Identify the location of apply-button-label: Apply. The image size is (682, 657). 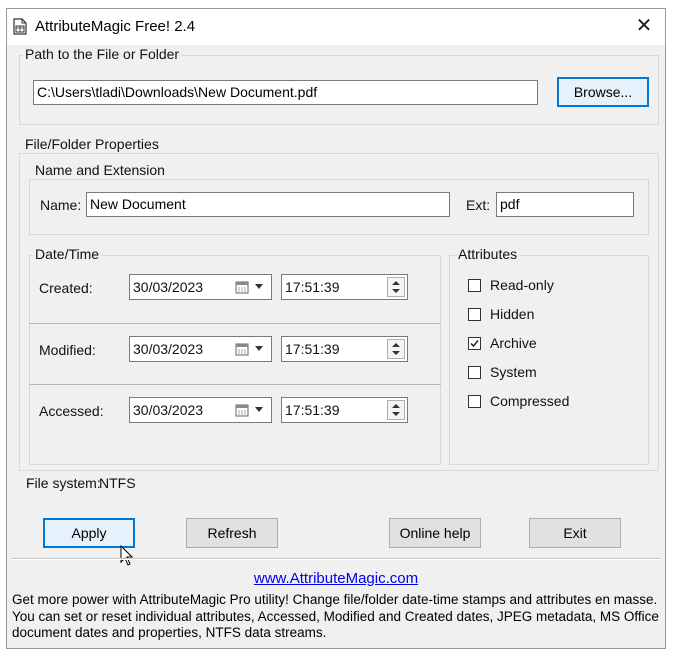
(89, 533).